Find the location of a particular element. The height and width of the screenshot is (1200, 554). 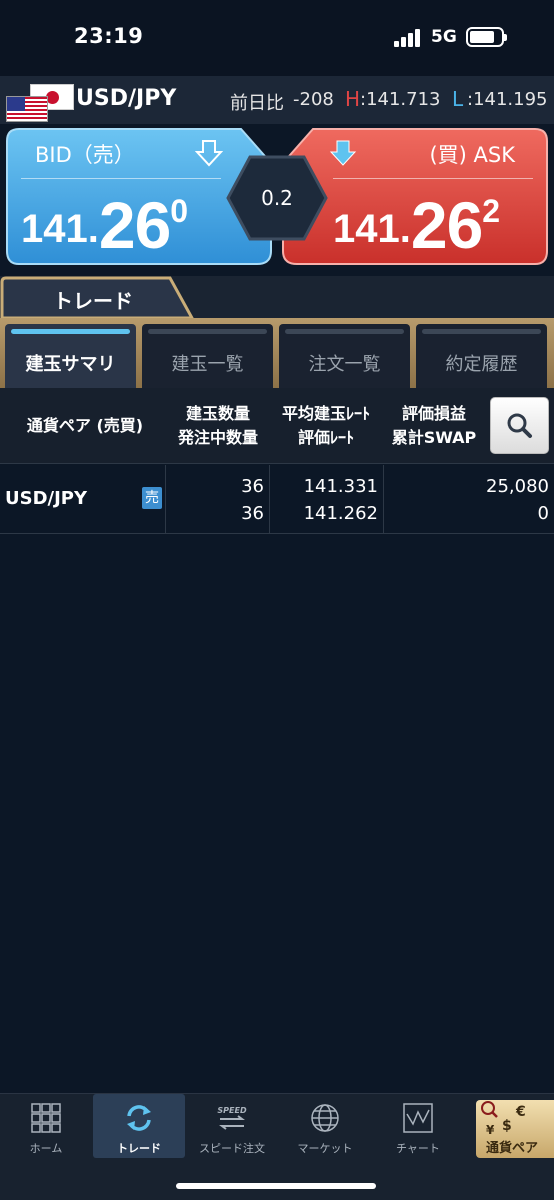

bid-label: BID（売） is located at coordinates (85, 155).